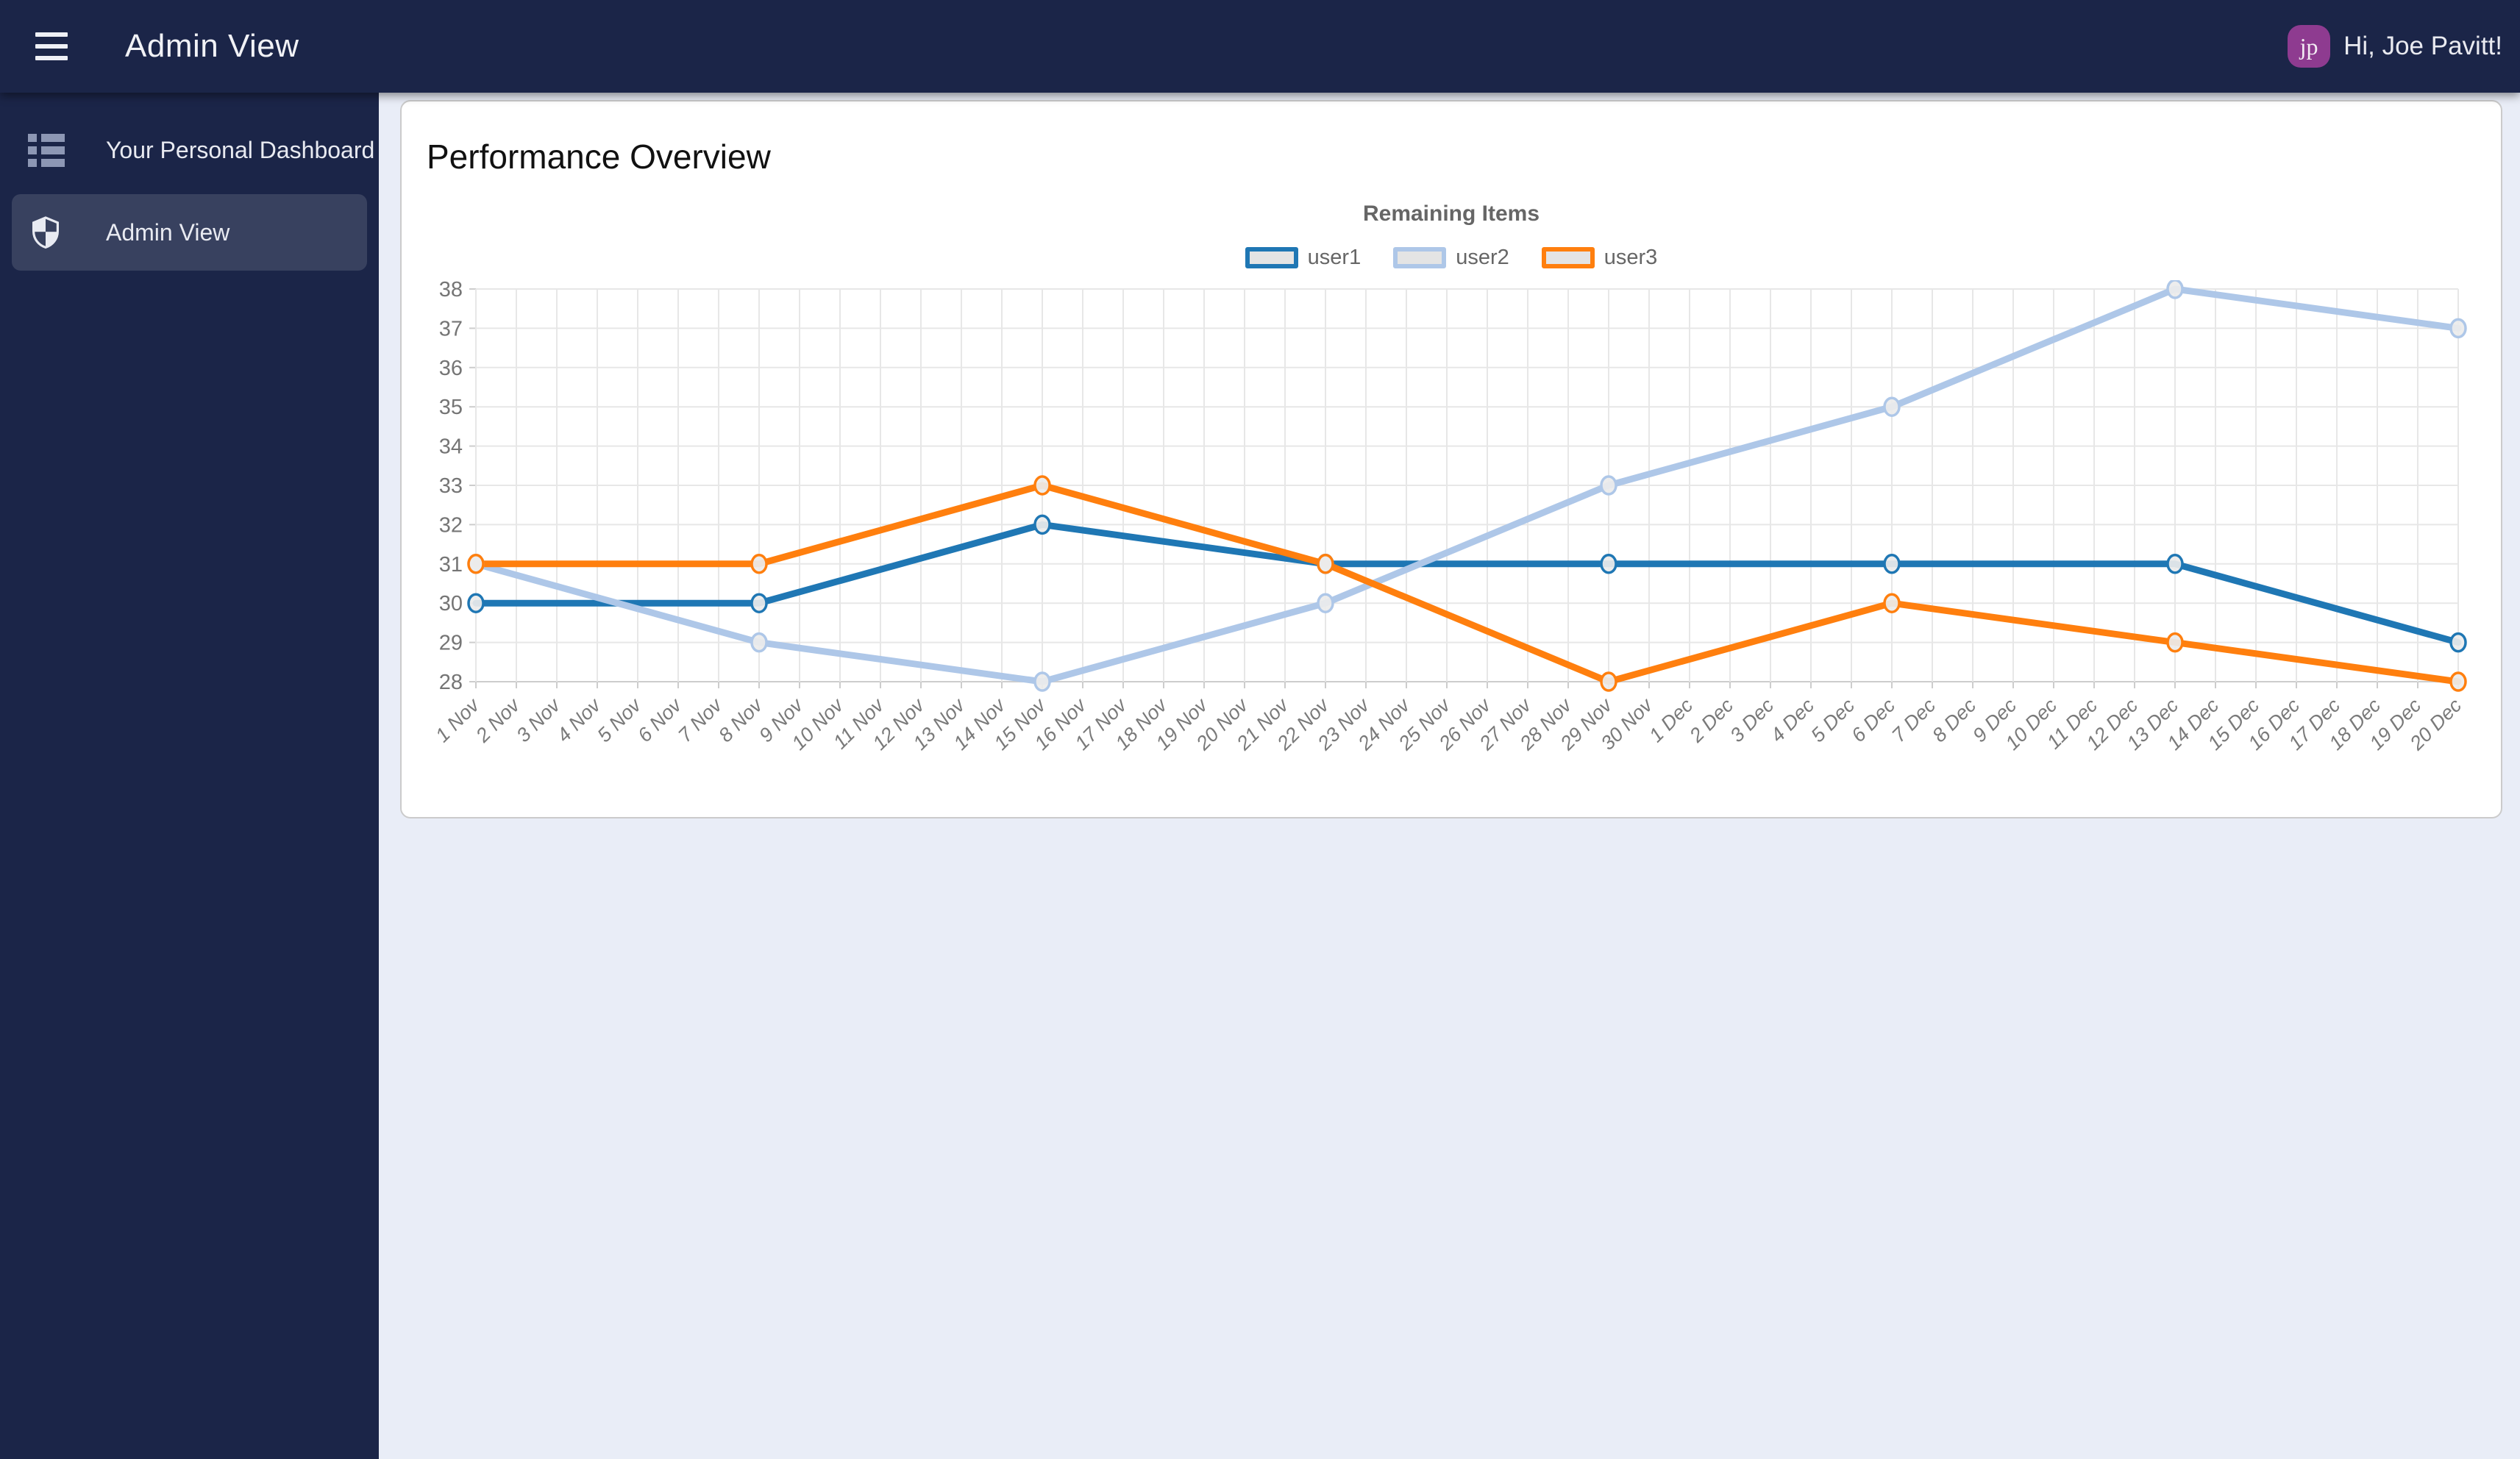 The height and width of the screenshot is (1459, 2520). Describe the element at coordinates (451, 291) in the screenshot. I see `y-tick-label: 38` at that location.